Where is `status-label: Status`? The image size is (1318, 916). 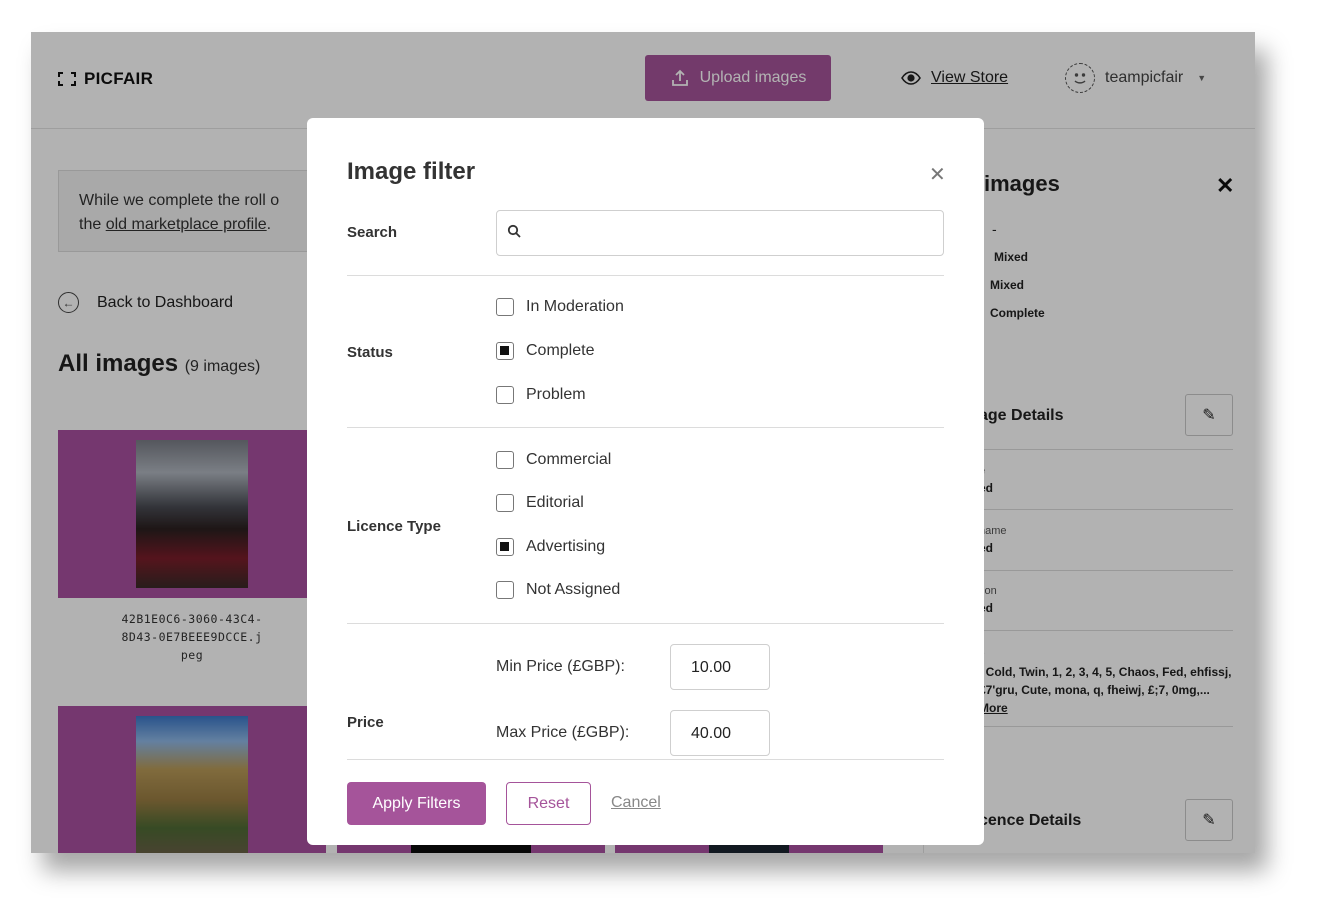
status-label: Status is located at coordinates (370, 352).